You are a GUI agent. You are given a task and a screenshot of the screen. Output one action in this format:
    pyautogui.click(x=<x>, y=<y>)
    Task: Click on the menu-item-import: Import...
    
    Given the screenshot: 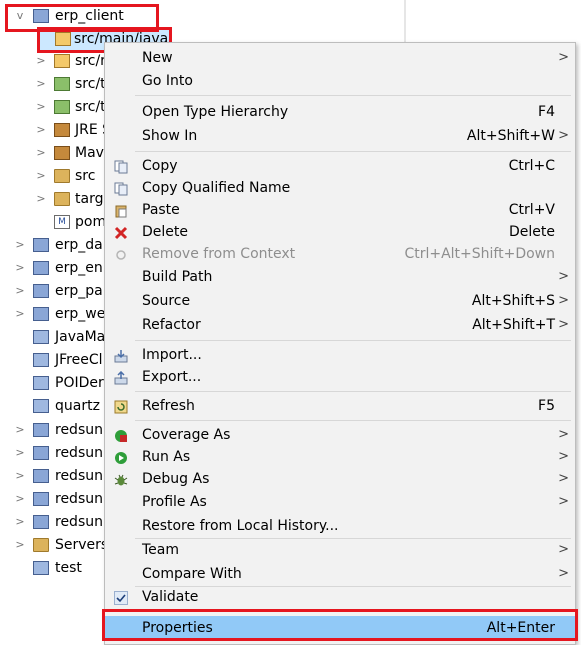 What is the action you would take?
    pyautogui.click(x=340, y=355)
    